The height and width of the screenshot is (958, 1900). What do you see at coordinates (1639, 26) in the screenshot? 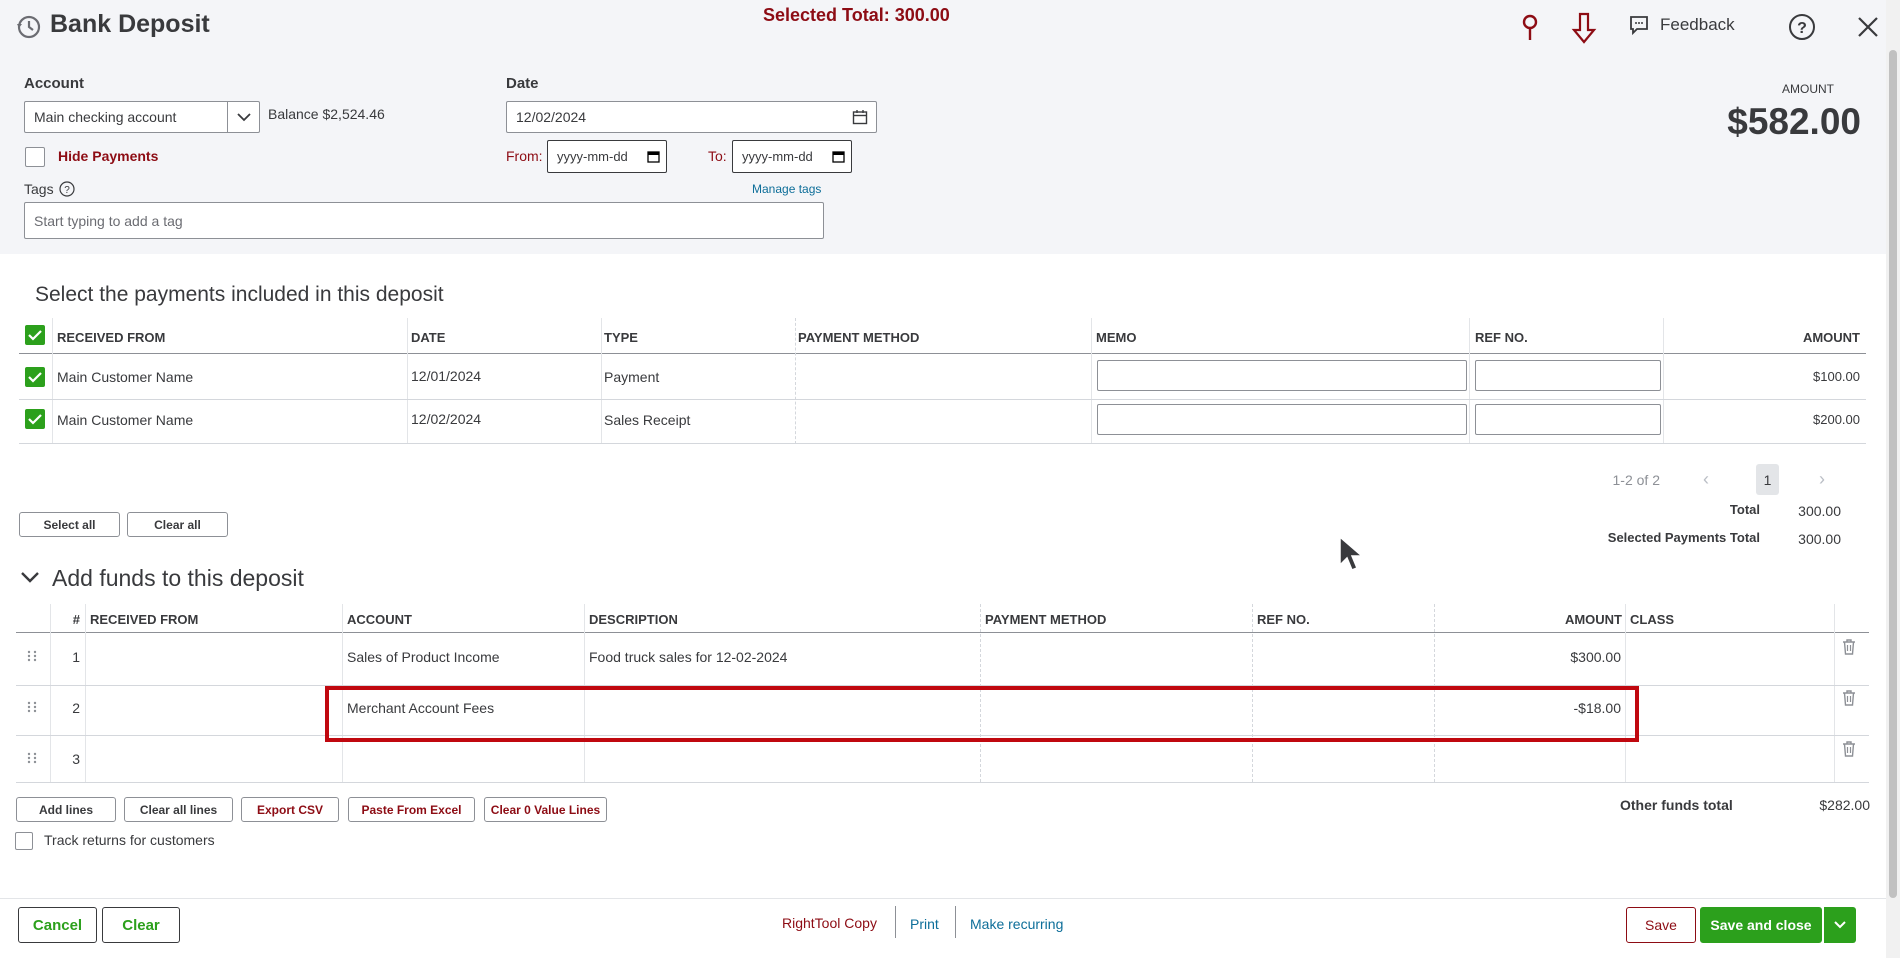
I see `chat-icon` at bounding box center [1639, 26].